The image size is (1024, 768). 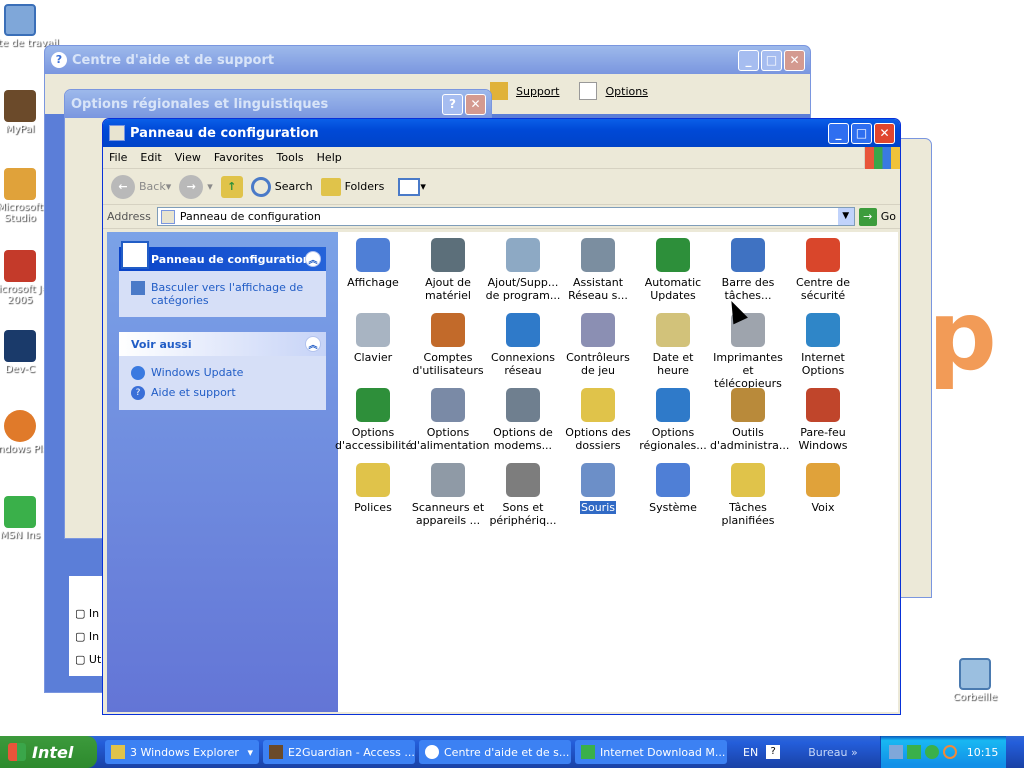 I want to click on menu-help: Help, so click(x=329, y=157).